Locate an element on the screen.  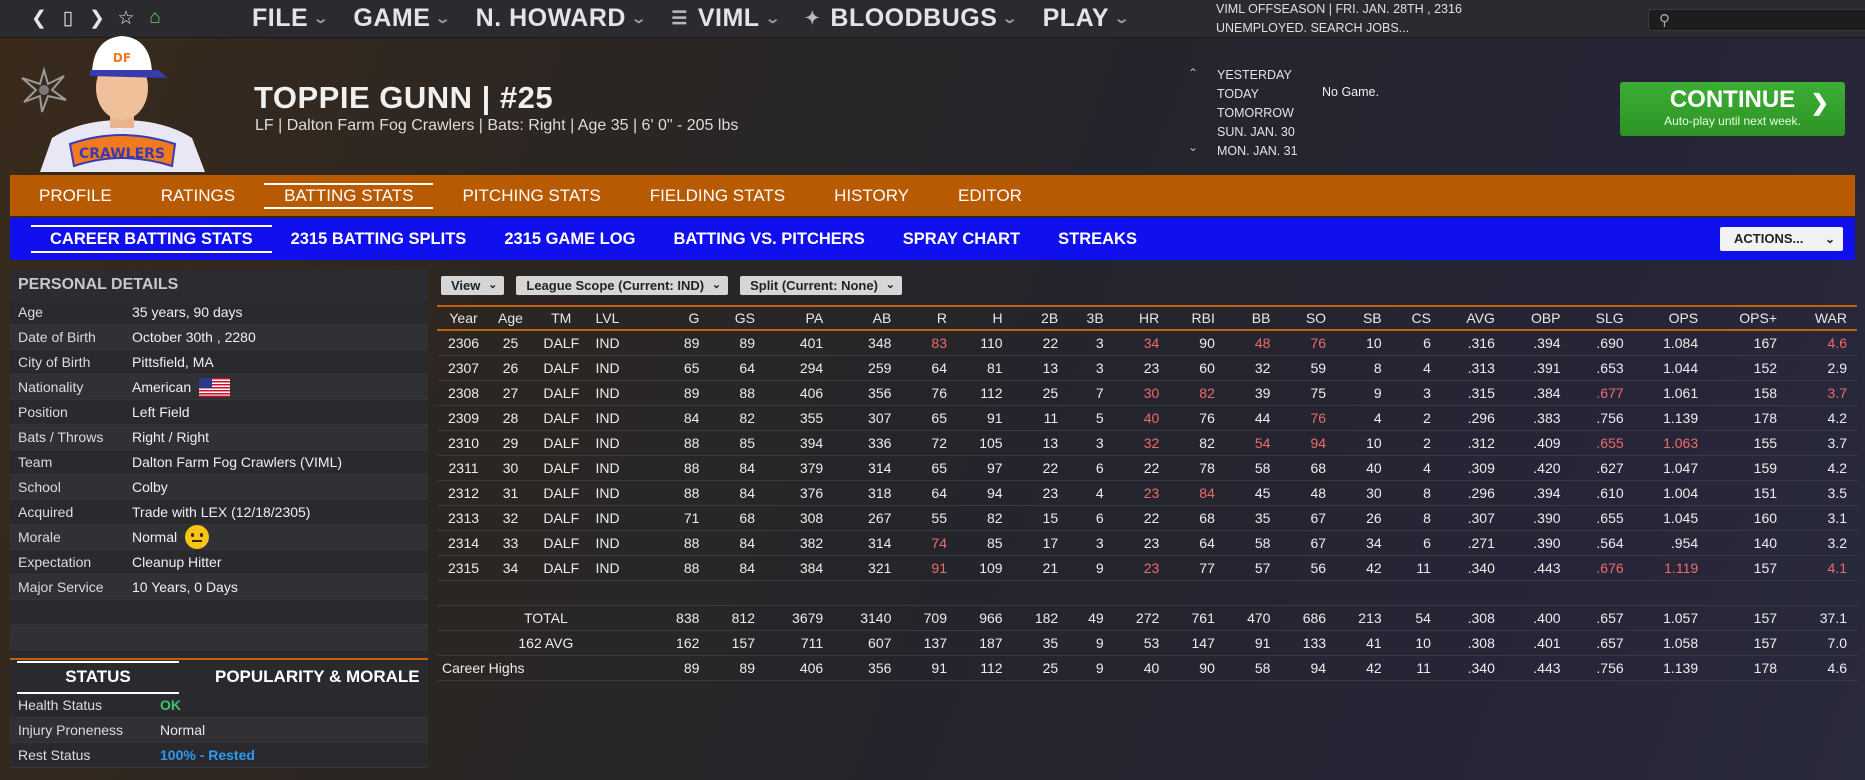
tab-fielding-stats: FIELDING STATS is located at coordinates (717, 195).